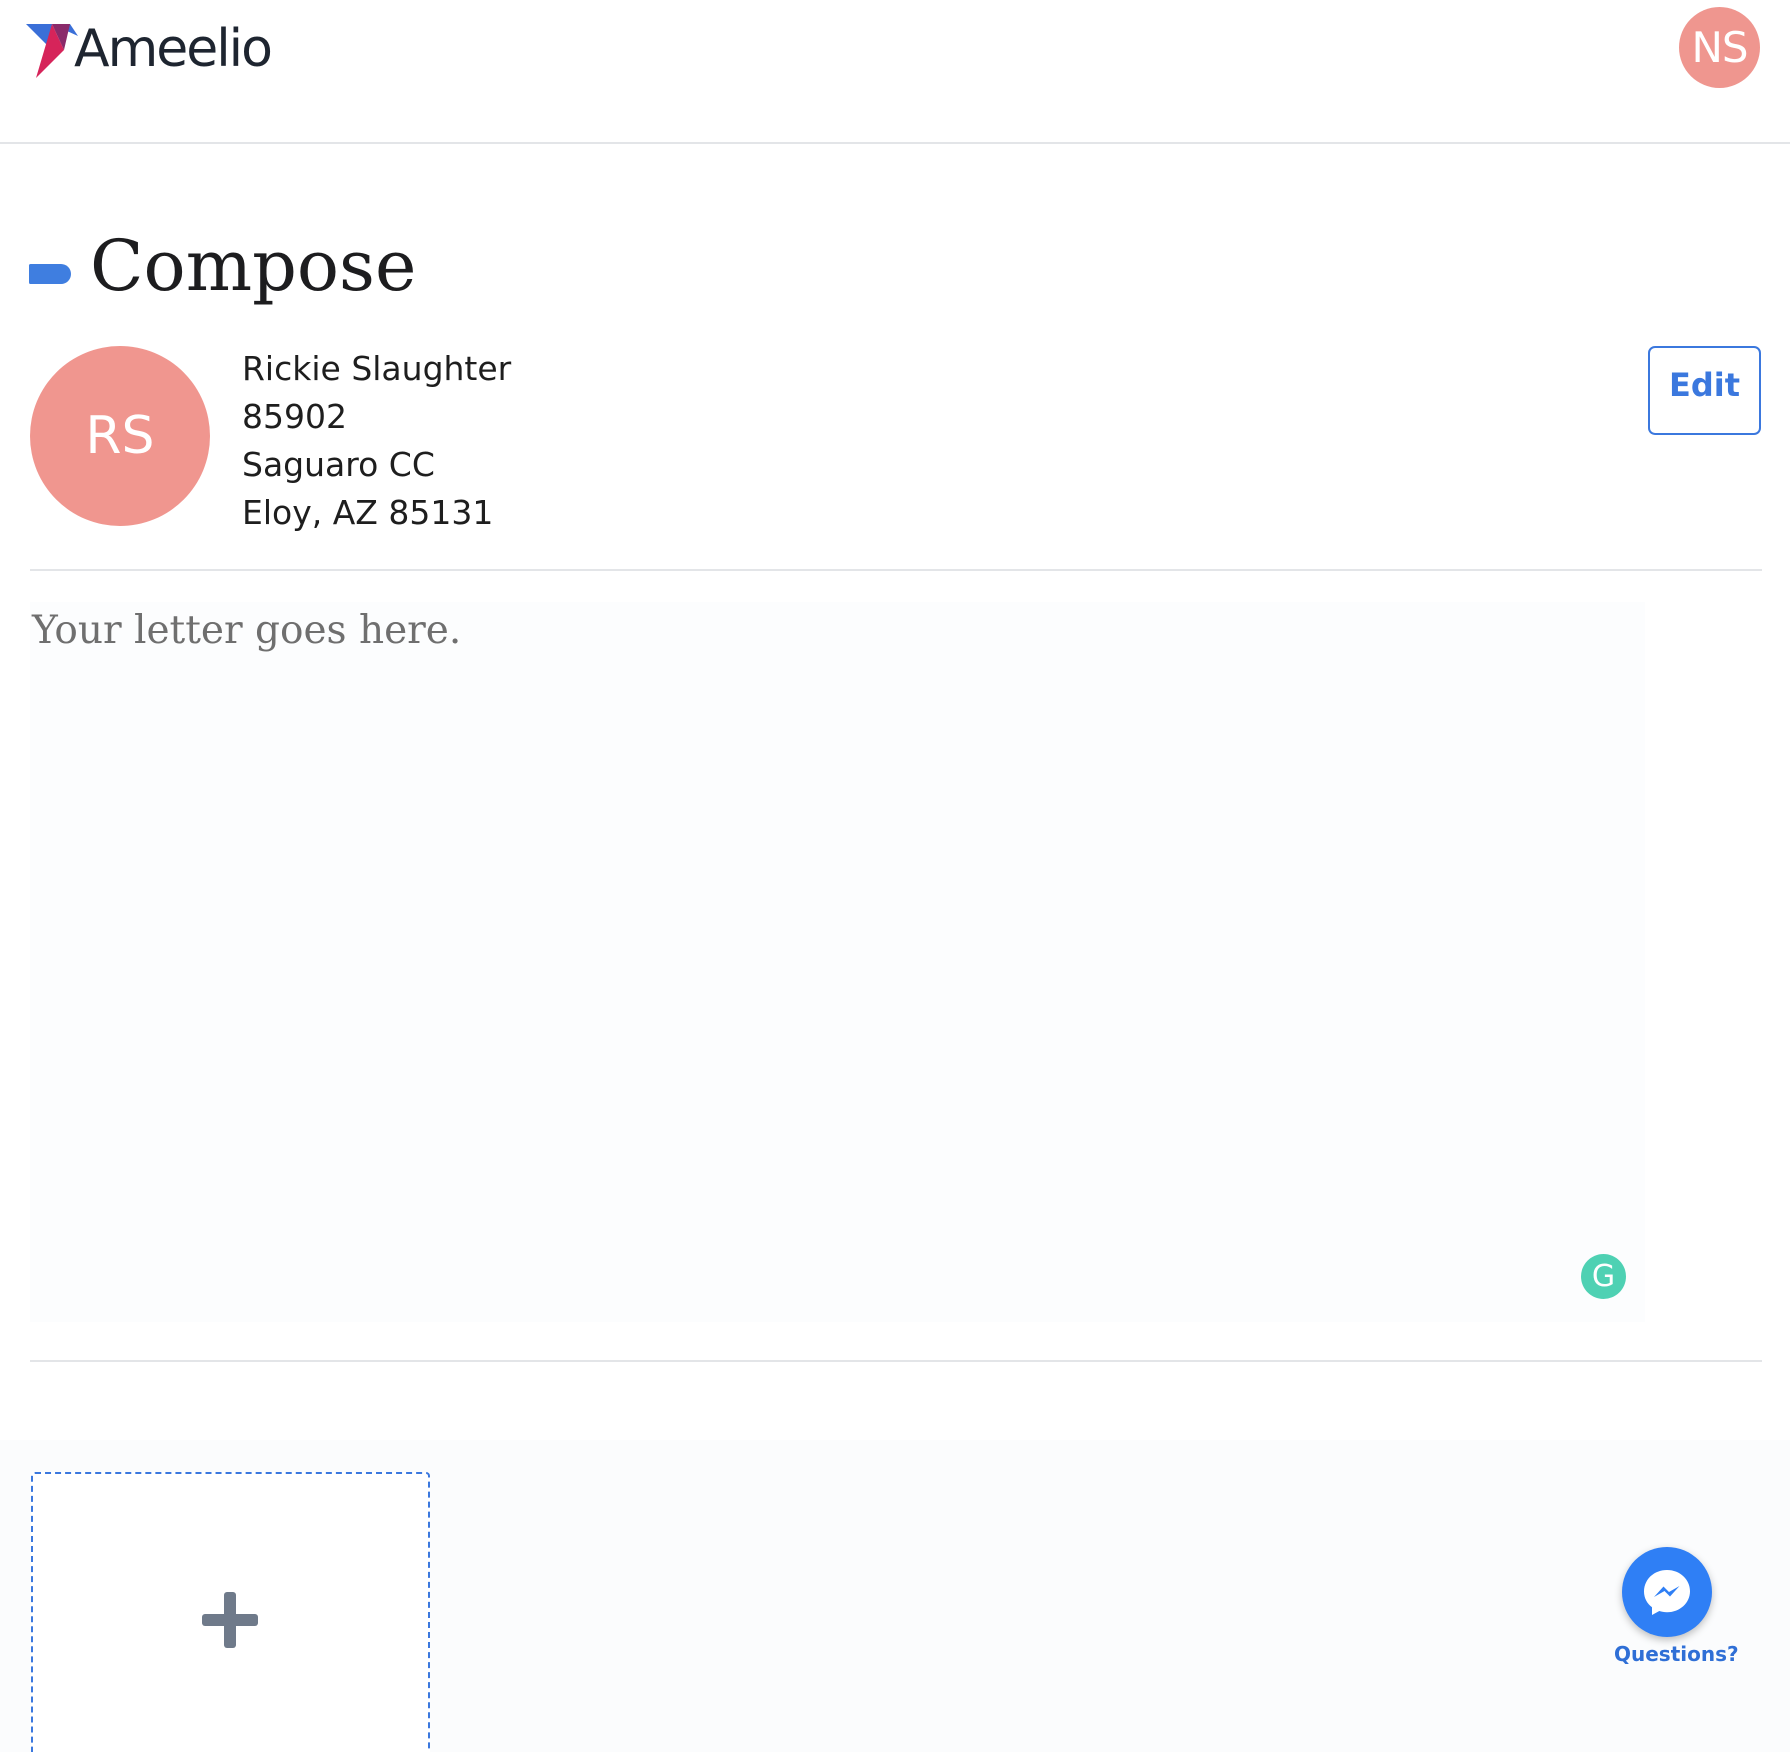 The image size is (1790, 1752). Describe the element at coordinates (895, 72) in the screenshot. I see `app-header: Ameelio NS` at that location.